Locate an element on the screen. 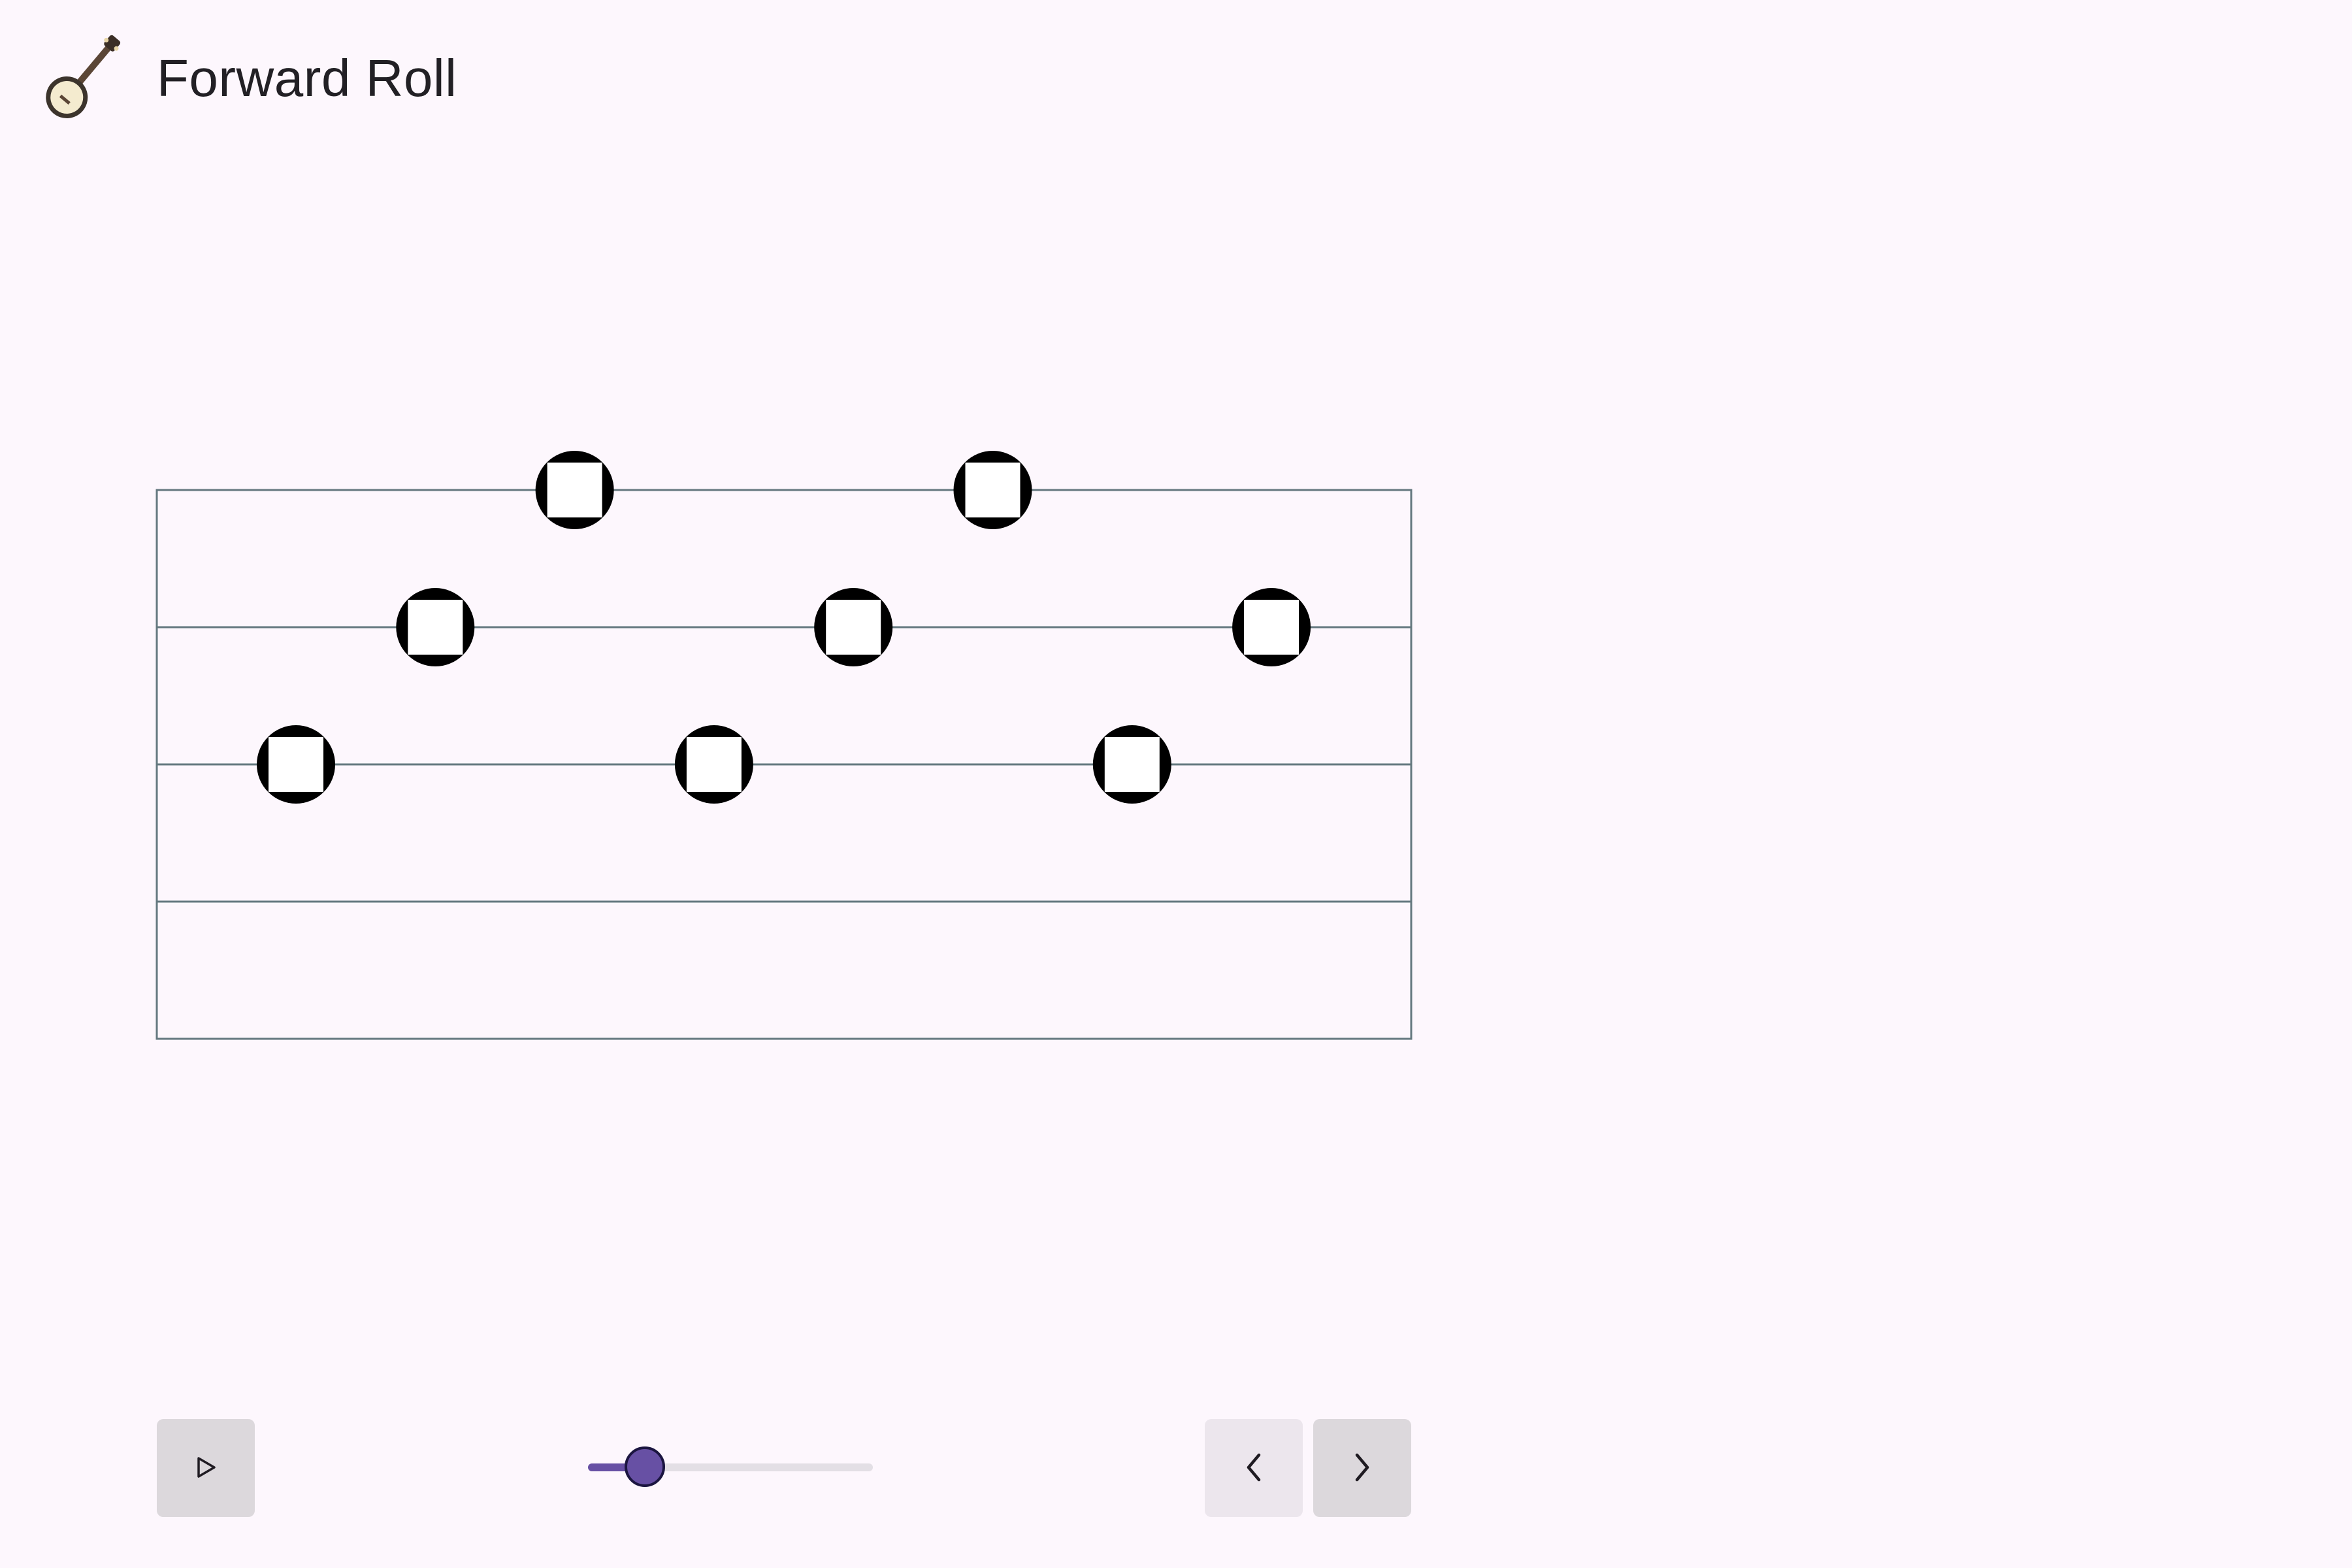 This screenshot has height=1568, width=2352. next-button is located at coordinates (1362, 1468).